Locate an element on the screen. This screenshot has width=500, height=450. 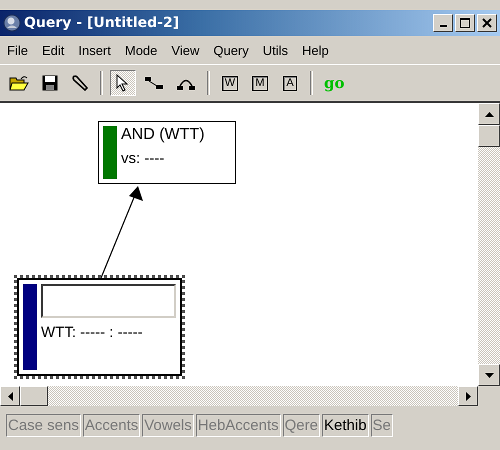
down-triangle-icon is located at coordinates (489, 375).